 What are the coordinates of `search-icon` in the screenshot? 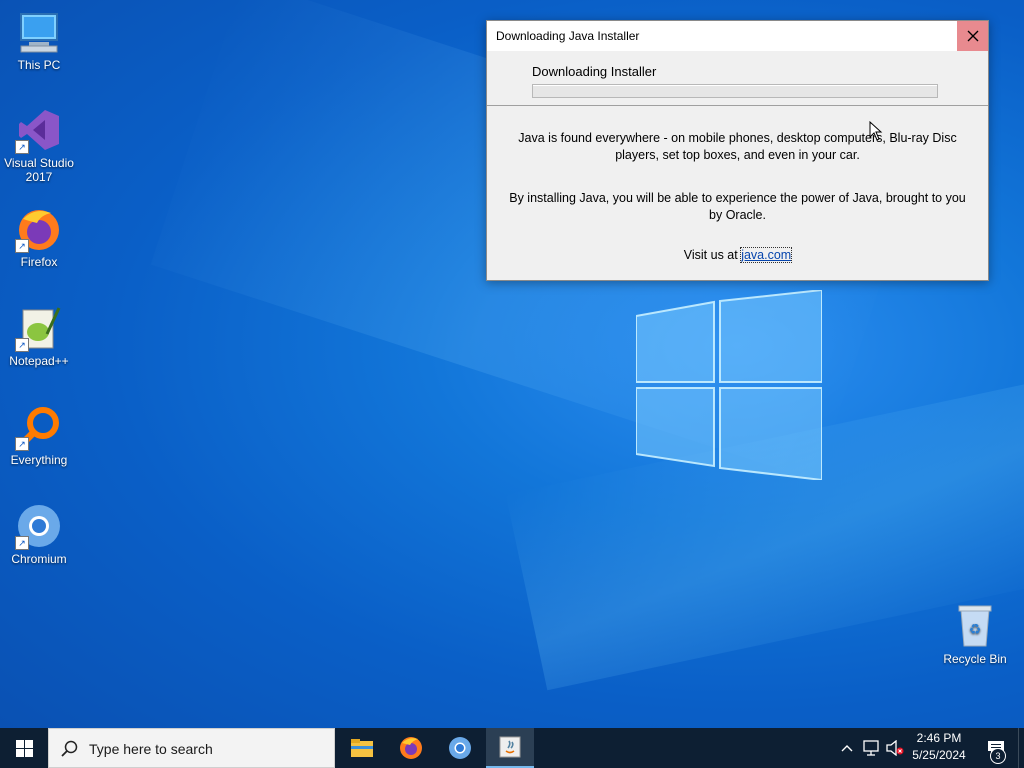 It's located at (69, 748).